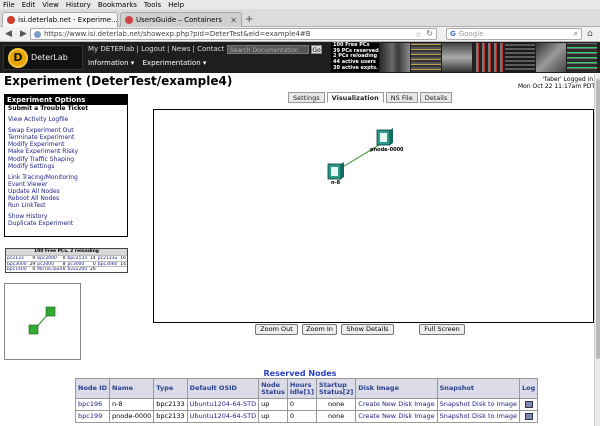 The height and width of the screenshot is (426, 600). I want to click on topology-minimap, so click(42, 321).